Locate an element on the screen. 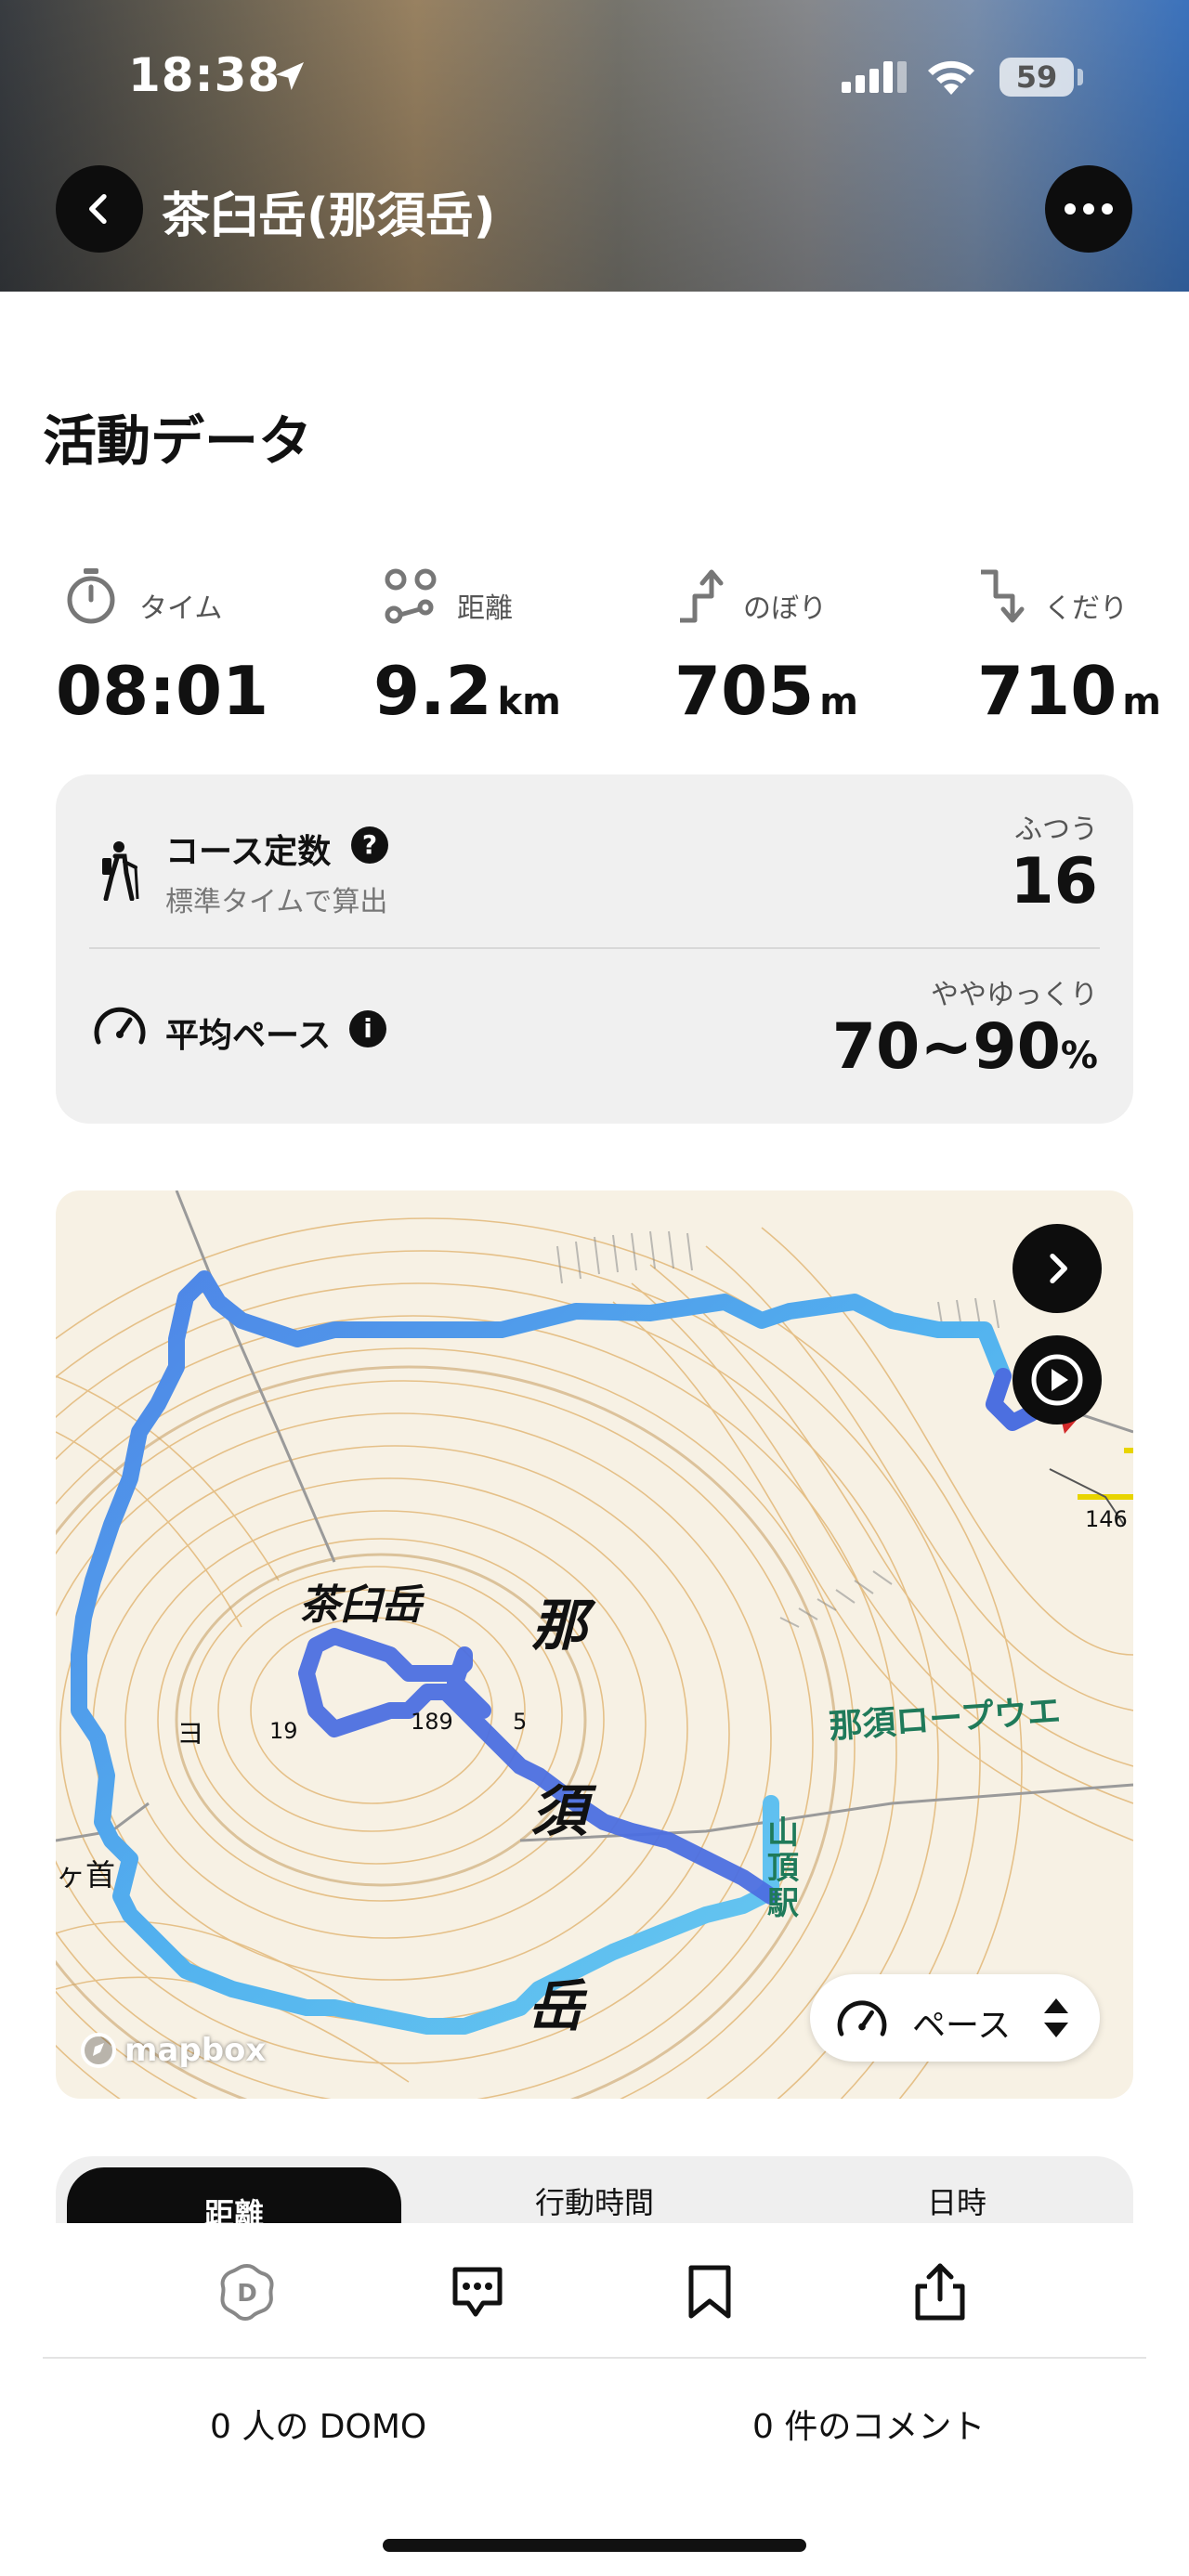 This screenshot has height=2576, width=1189. share-icon is located at coordinates (940, 2292).